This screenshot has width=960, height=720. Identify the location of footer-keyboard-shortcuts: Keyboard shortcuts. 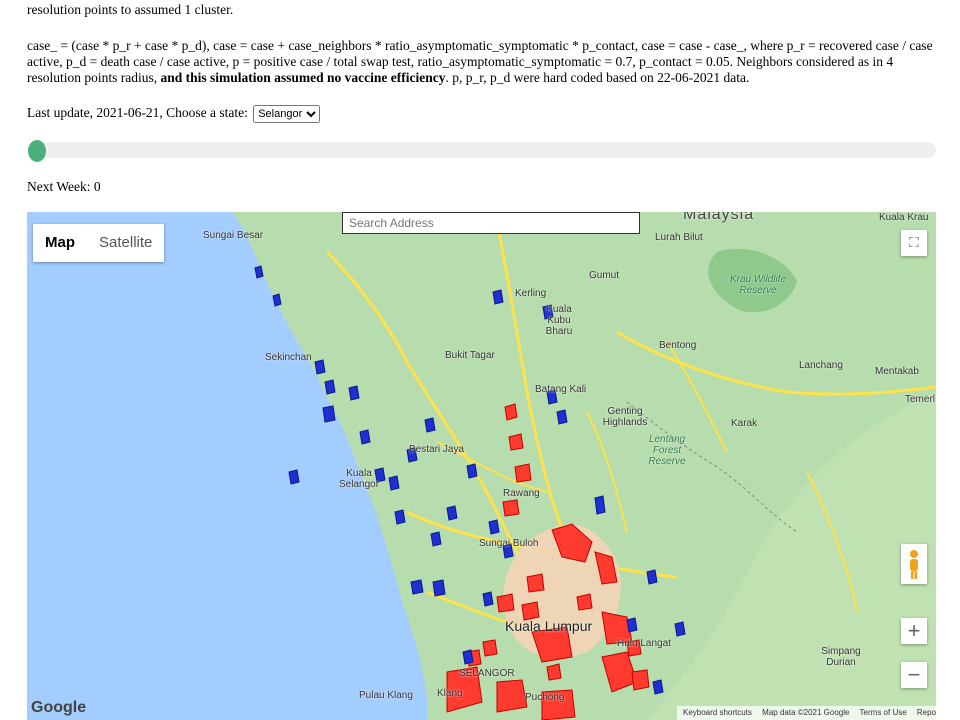
(717, 712).